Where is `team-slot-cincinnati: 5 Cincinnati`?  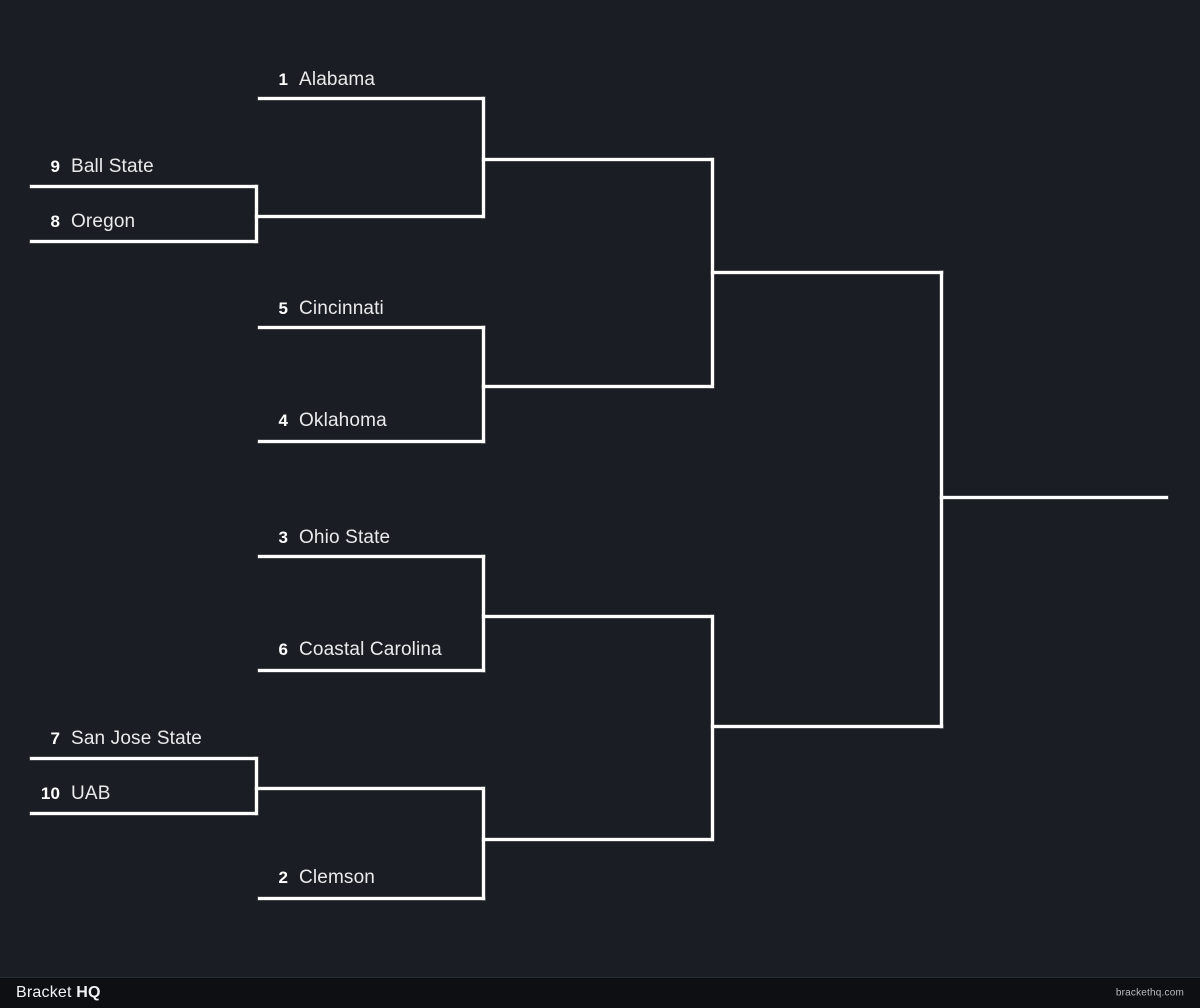 team-slot-cincinnati: 5 Cincinnati is located at coordinates (323, 308).